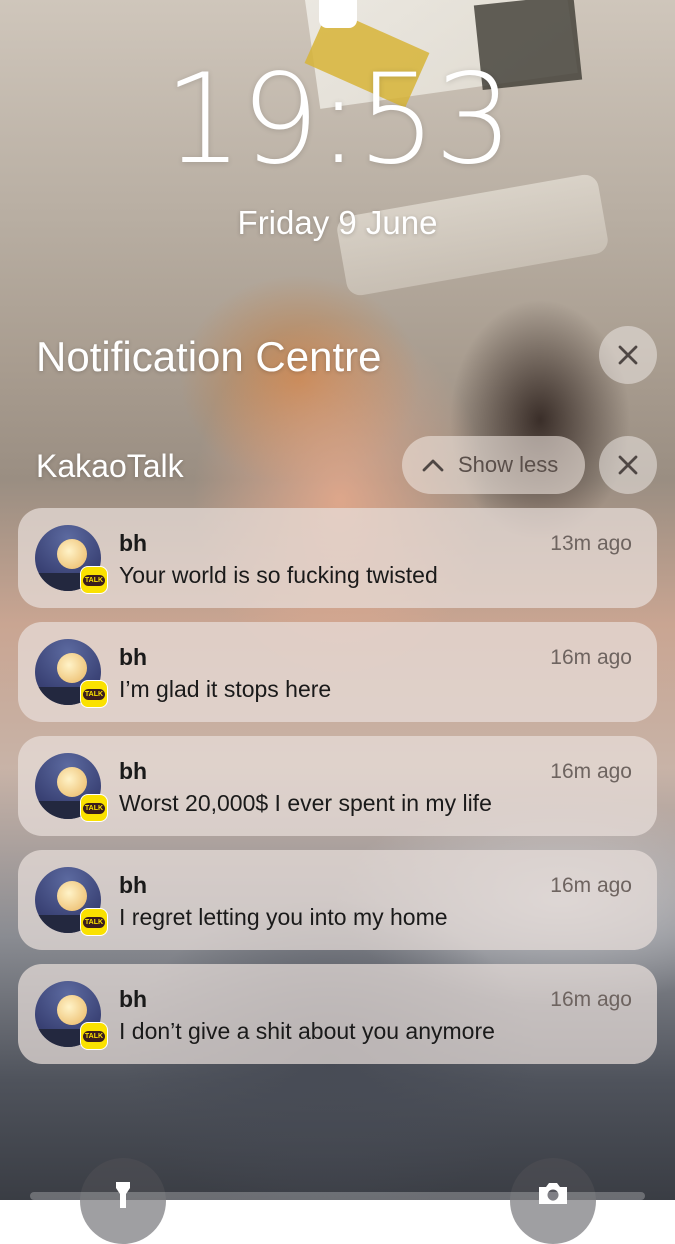 Image resolution: width=675 pixels, height=1244 pixels. Describe the element at coordinates (338, 14) in the screenshot. I see `camera-cutout` at that location.